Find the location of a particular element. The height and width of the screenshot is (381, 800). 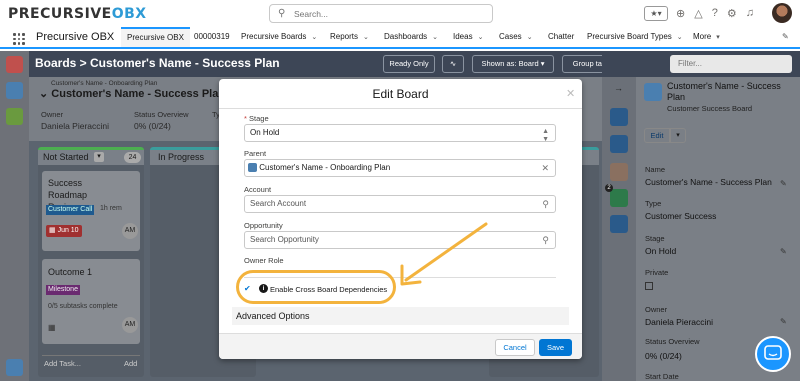

stage-select: On Hold ▲ ▼ is located at coordinates (400, 133).